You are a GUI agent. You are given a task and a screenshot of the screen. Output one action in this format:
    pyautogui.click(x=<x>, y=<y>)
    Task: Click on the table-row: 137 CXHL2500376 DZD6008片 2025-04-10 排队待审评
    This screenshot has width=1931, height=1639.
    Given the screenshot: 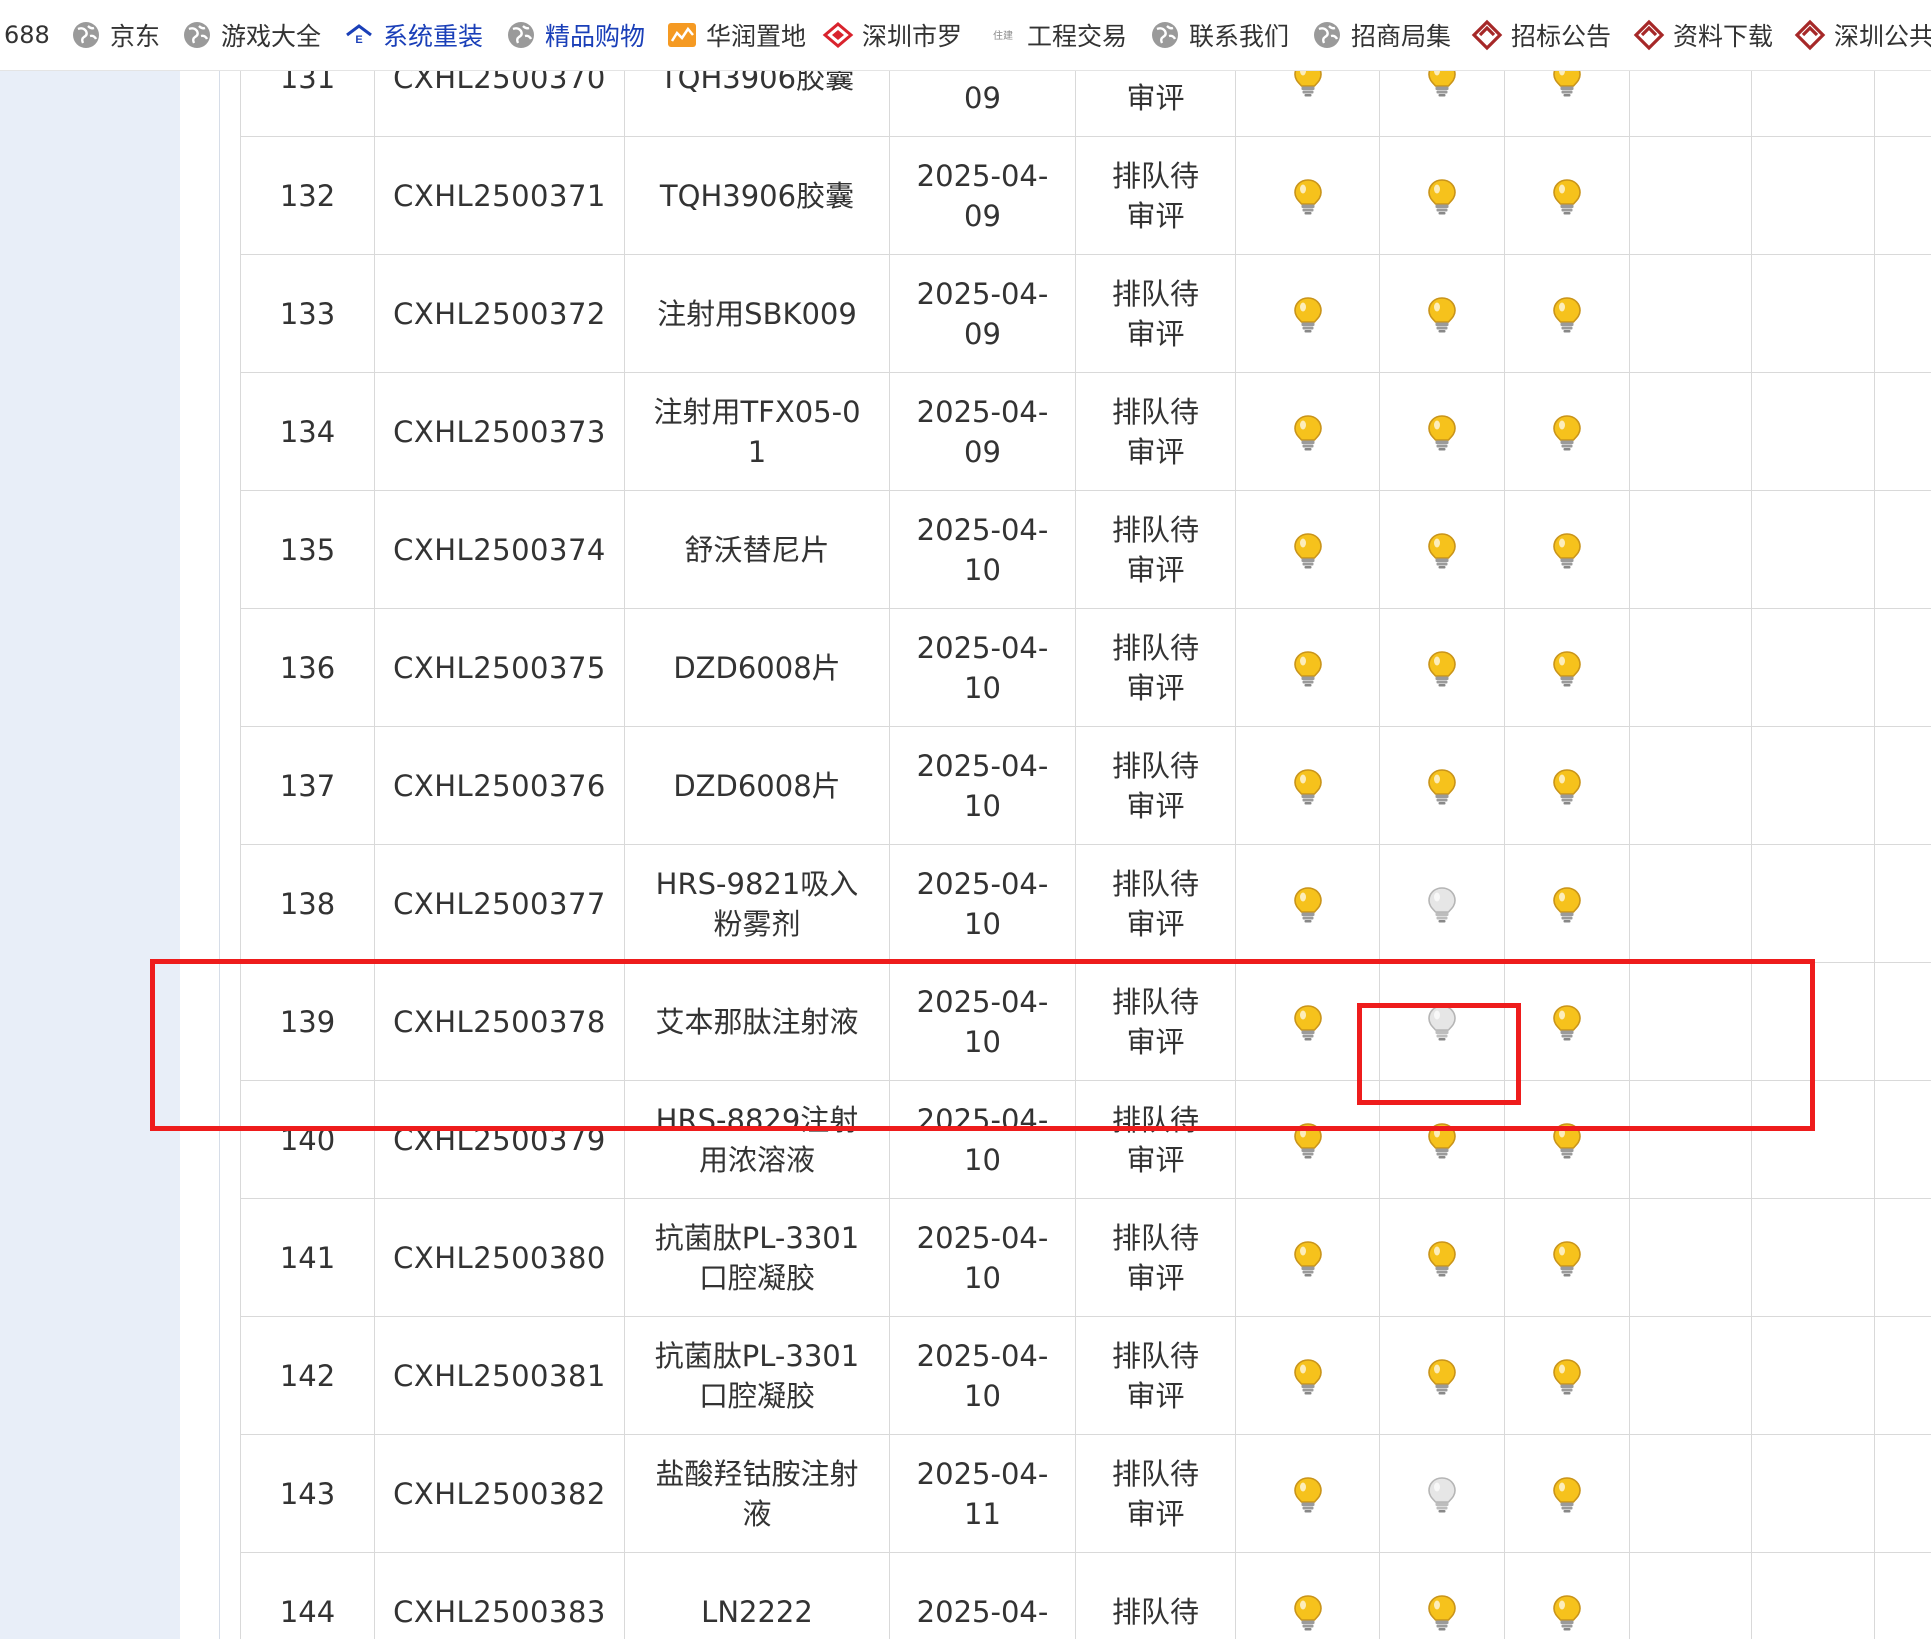 What is the action you would take?
    pyautogui.click(x=1085, y=785)
    